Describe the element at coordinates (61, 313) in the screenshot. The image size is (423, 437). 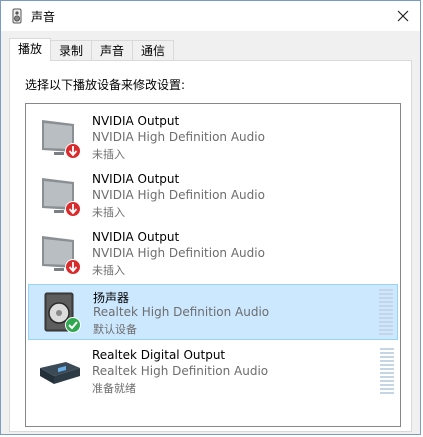
I see `speaker-icon` at that location.